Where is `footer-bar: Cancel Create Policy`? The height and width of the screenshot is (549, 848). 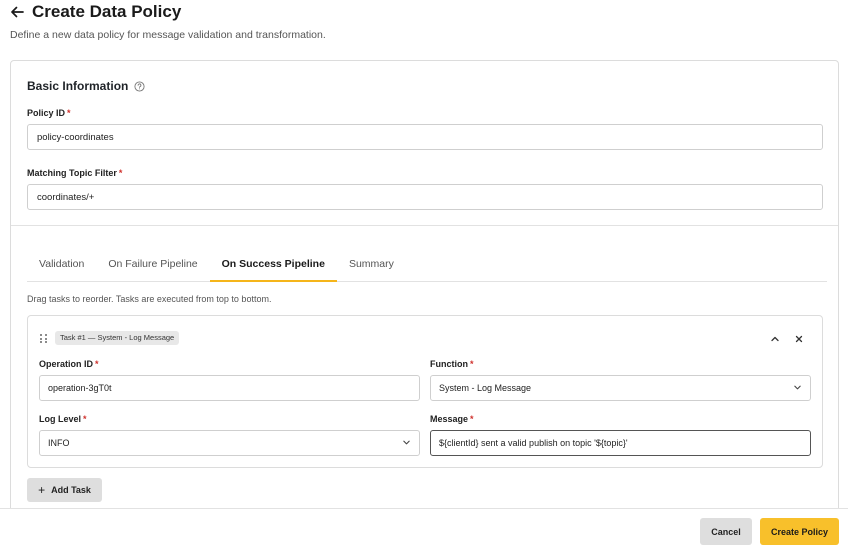 footer-bar: Cancel Create Policy is located at coordinates (424, 528).